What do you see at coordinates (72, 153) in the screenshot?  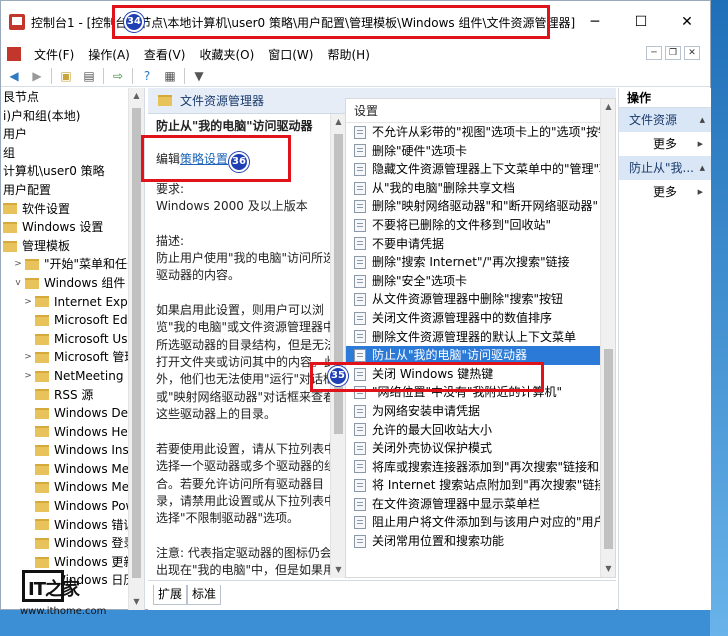 I see `tree-item: 组` at bounding box center [72, 153].